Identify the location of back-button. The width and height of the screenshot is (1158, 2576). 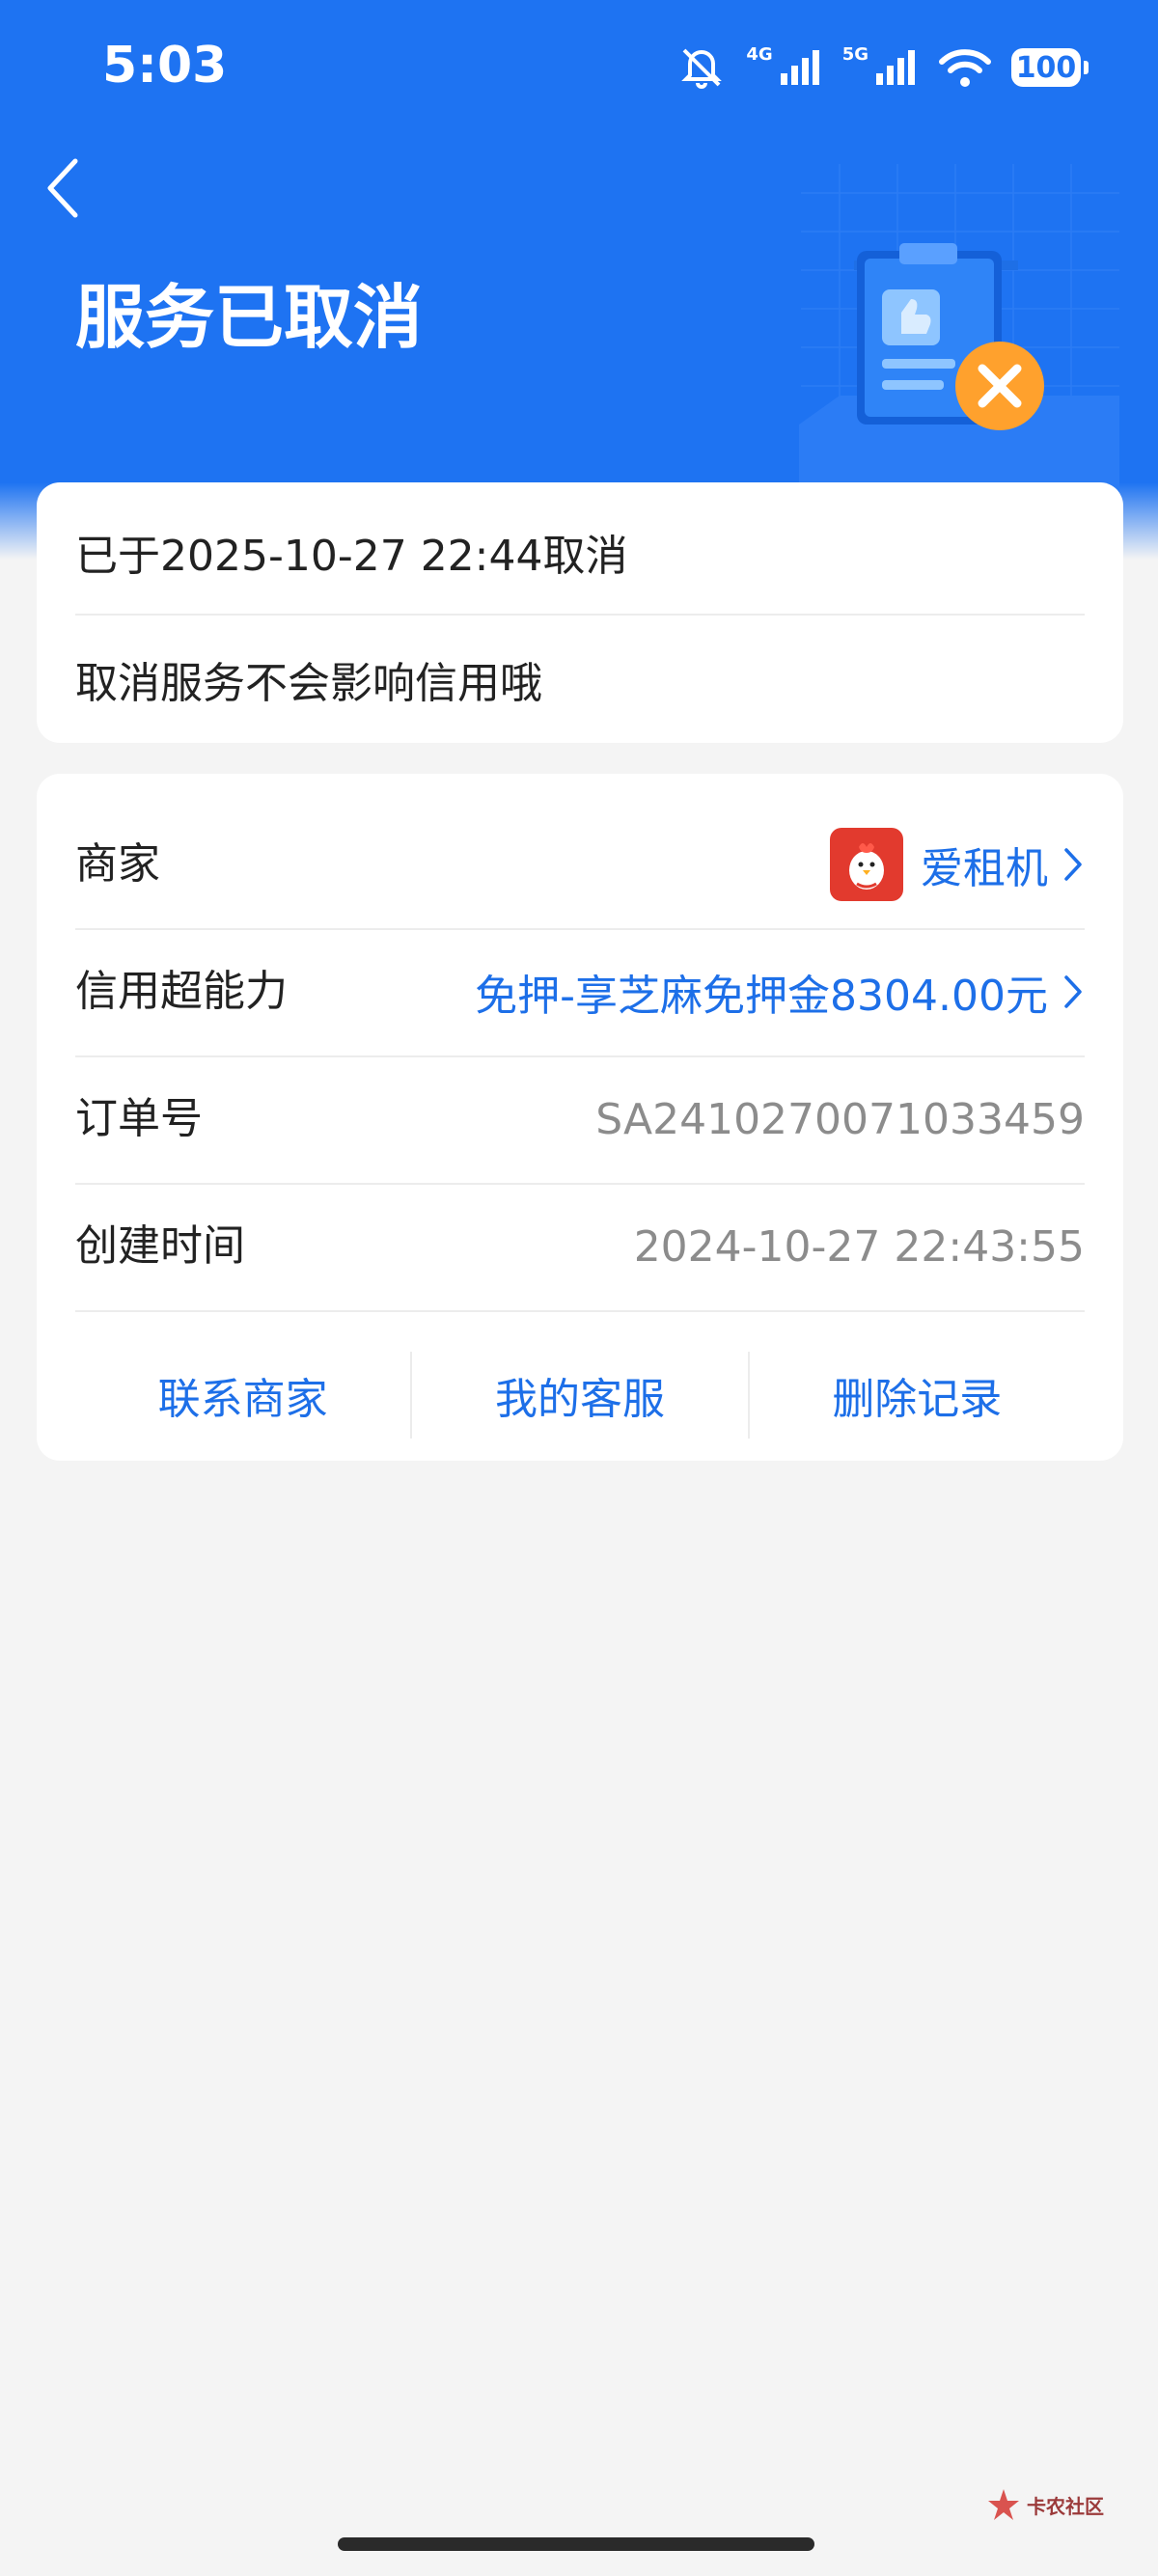
(64, 188).